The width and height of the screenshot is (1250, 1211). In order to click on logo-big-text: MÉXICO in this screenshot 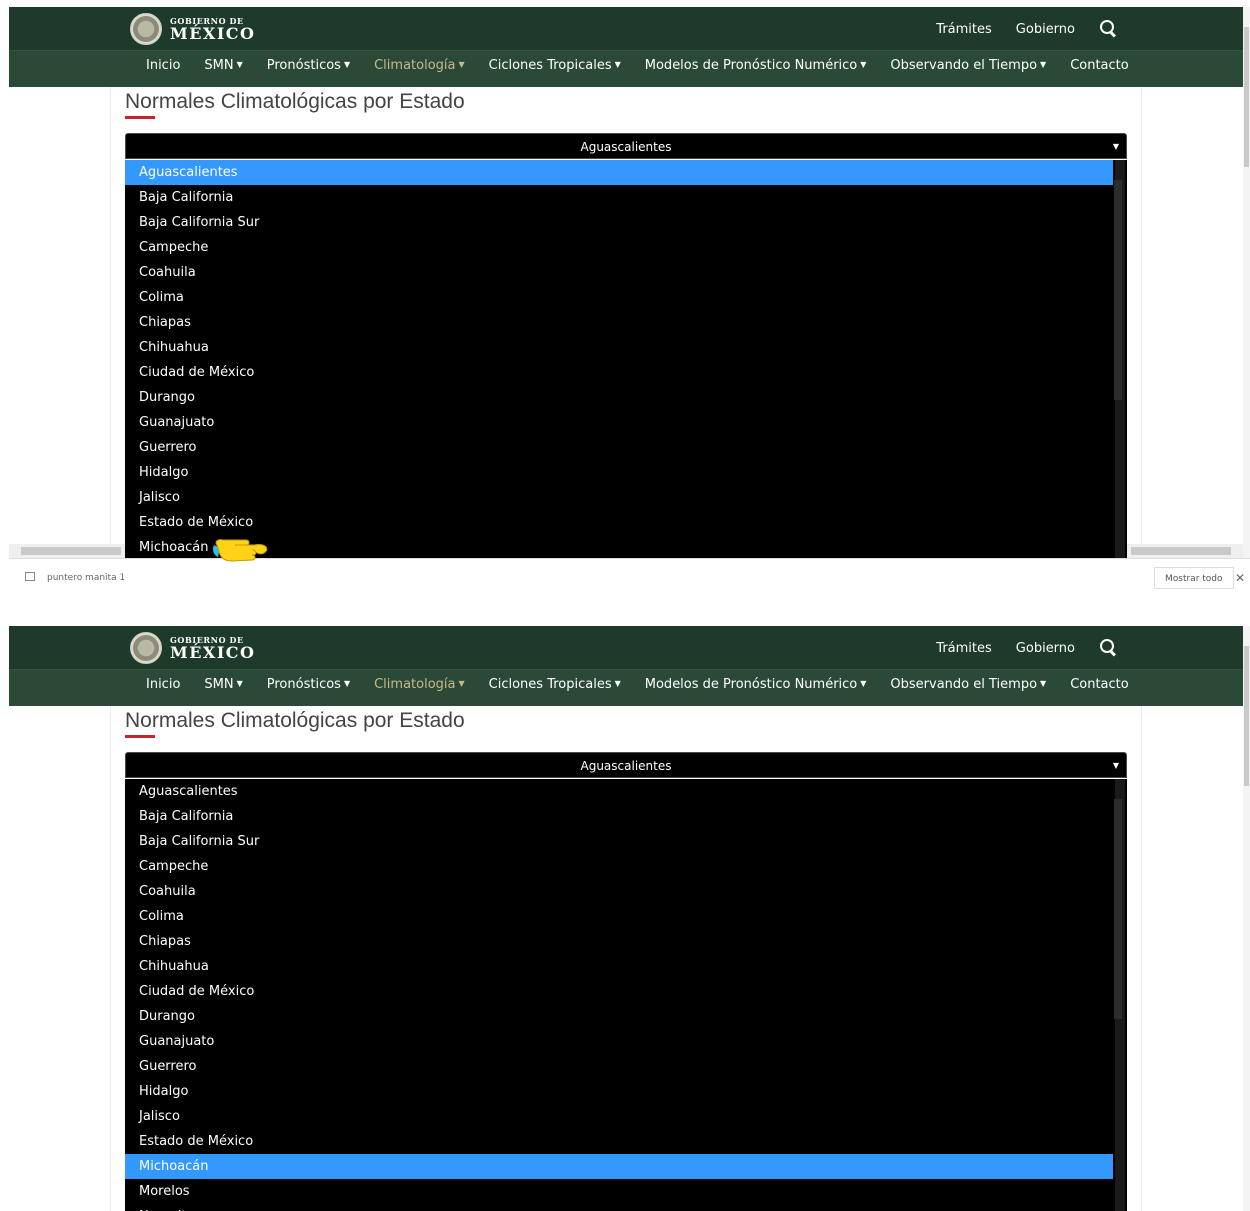, I will do `click(213, 652)`.